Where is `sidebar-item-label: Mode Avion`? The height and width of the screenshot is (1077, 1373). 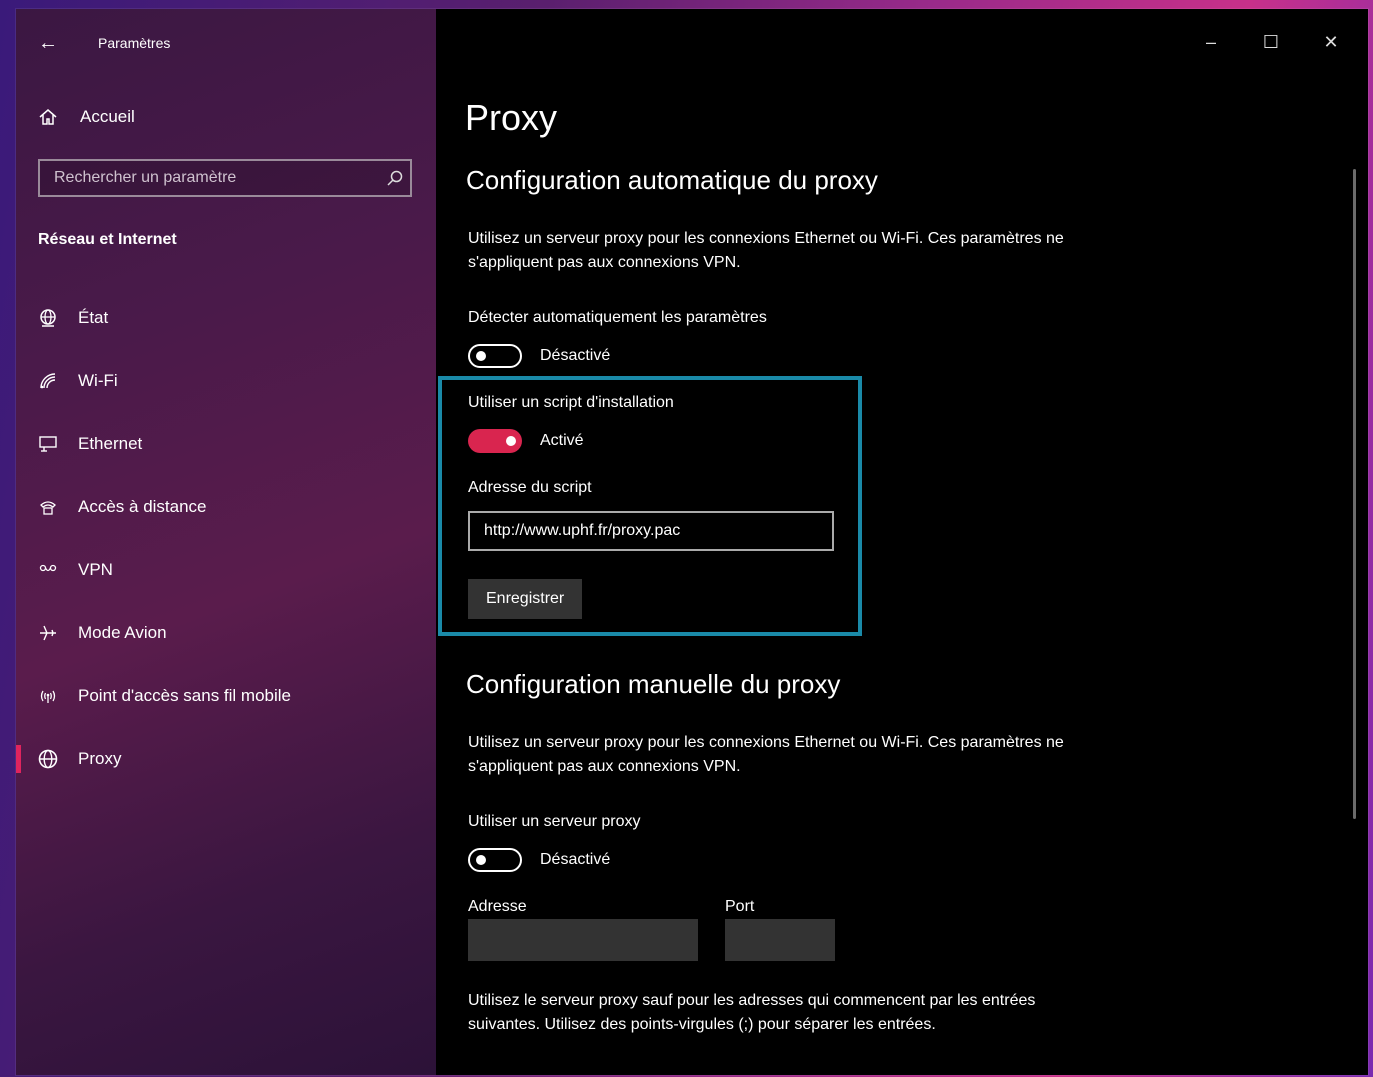 sidebar-item-label: Mode Avion is located at coordinates (122, 632).